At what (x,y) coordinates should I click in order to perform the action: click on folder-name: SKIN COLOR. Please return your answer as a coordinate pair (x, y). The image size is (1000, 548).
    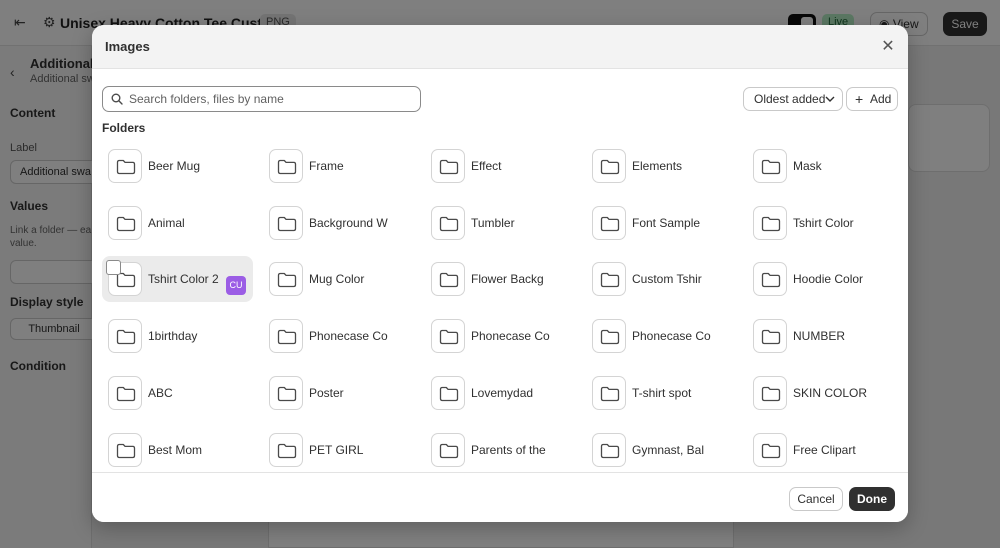
    Looking at the image, I should click on (830, 393).